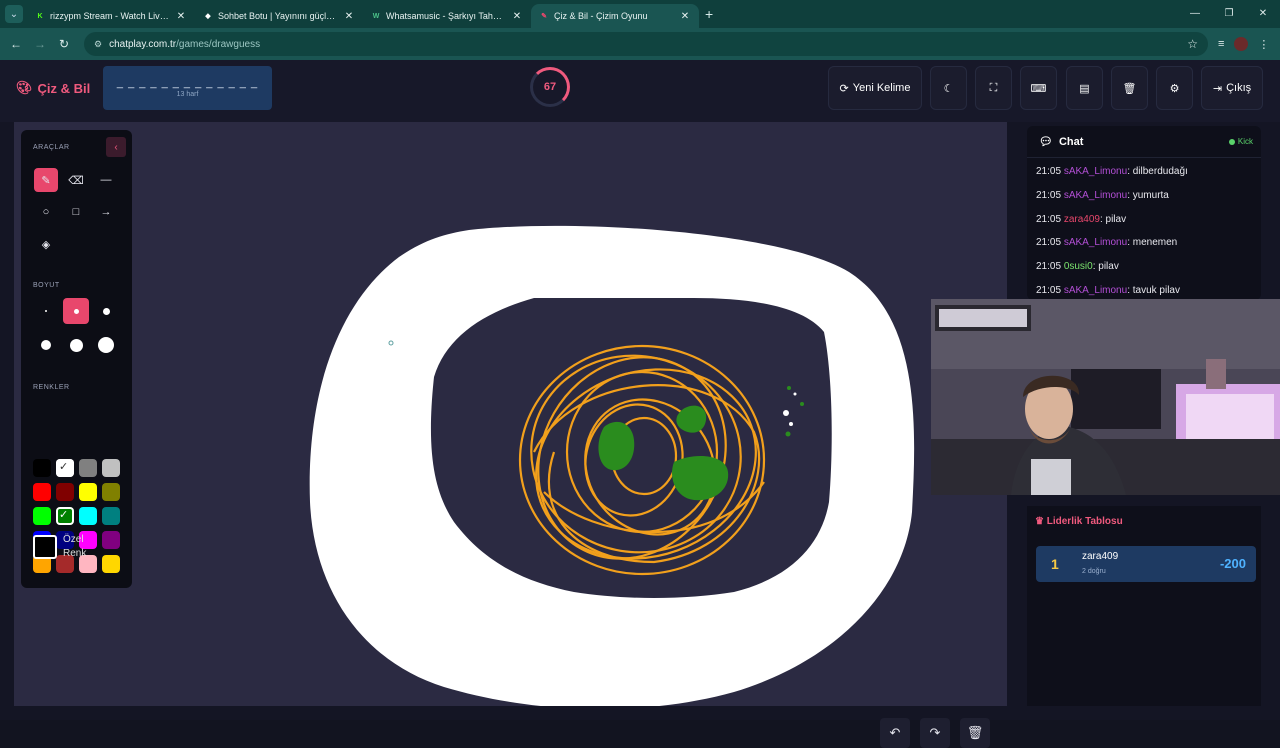 The width and height of the screenshot is (1280, 748). What do you see at coordinates (993, 88) in the screenshot?
I see `fullscreen-button: ⛶` at bounding box center [993, 88].